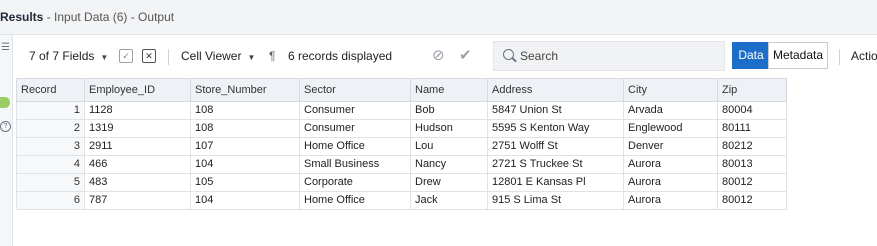  I want to click on cell-employee-id: 1319, so click(137, 128).